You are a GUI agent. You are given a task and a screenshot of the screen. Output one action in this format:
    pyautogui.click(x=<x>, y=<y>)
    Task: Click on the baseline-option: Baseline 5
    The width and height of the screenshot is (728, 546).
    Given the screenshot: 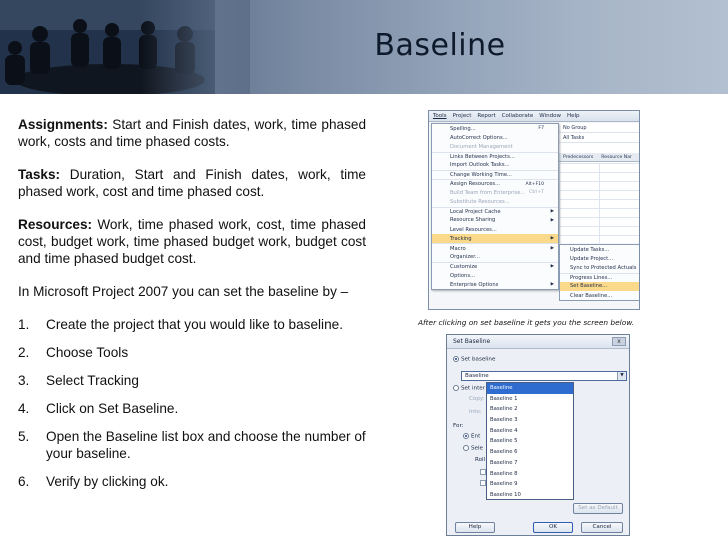 What is the action you would take?
    pyautogui.click(x=530, y=441)
    